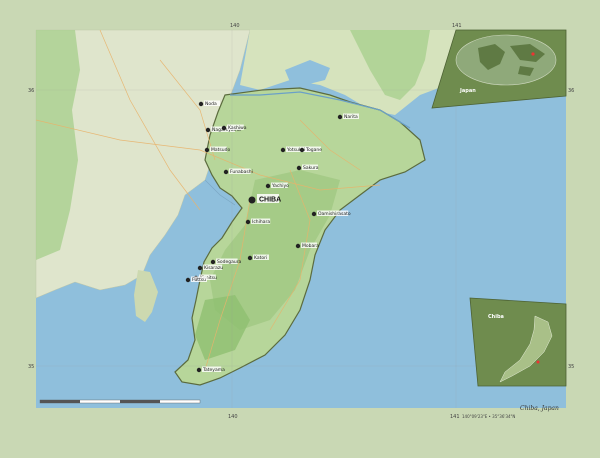 This screenshot has width=600, height=458. Describe the element at coordinates (199, 280) in the screenshot. I see `city-label: Futtsu` at that location.